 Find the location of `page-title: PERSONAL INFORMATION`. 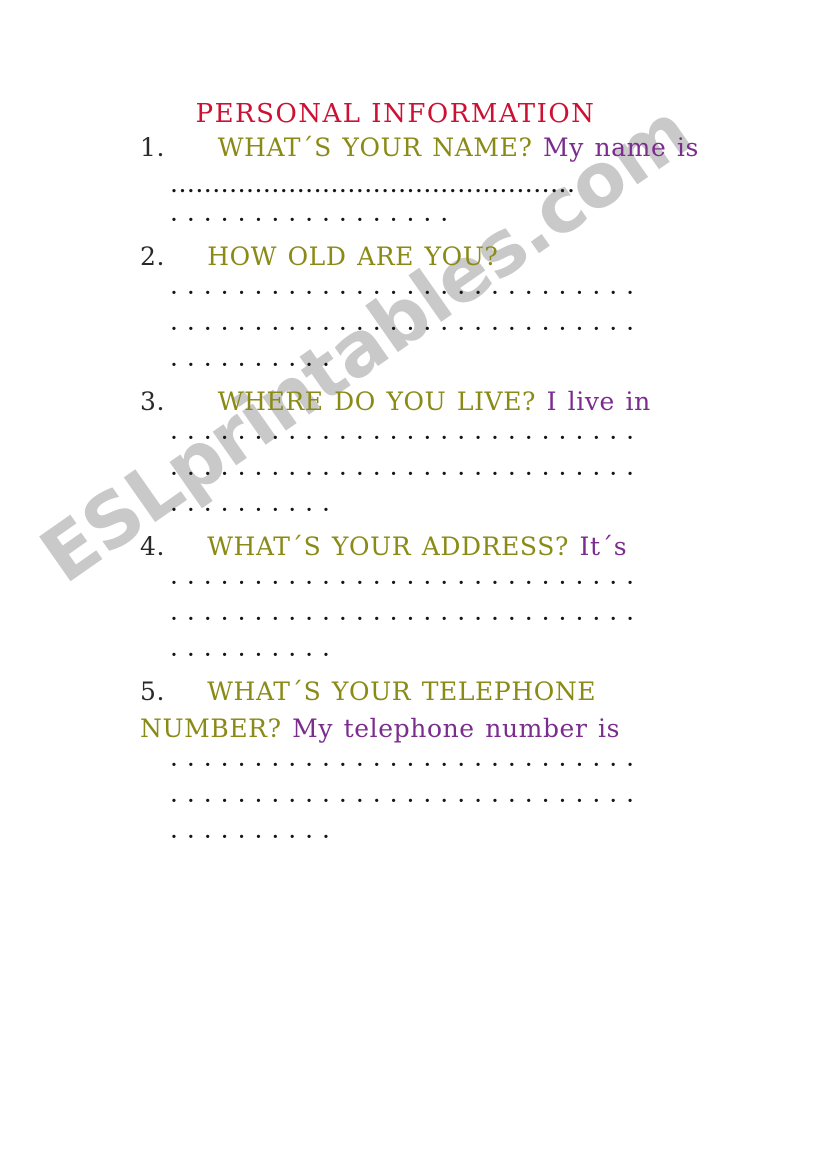

page-title: PERSONAL INFORMATION is located at coordinates (395, 114).